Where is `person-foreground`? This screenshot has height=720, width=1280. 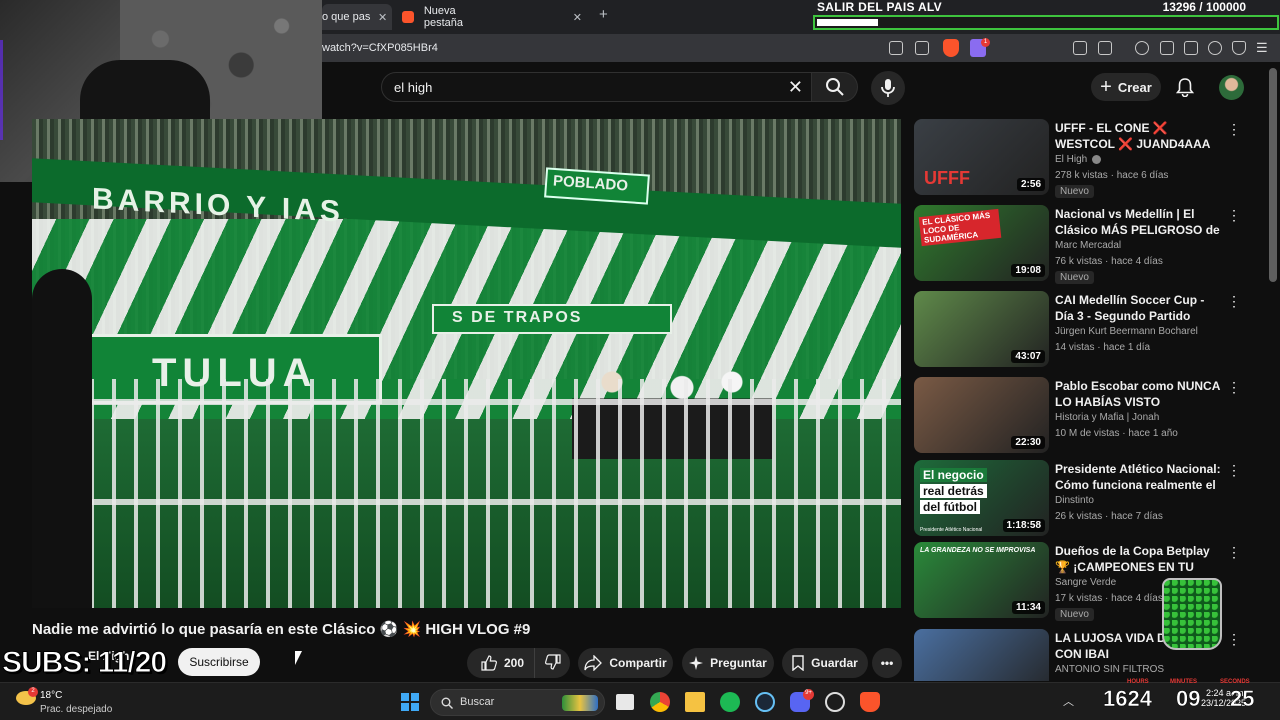
person-foreground is located at coordinates (62, 438).